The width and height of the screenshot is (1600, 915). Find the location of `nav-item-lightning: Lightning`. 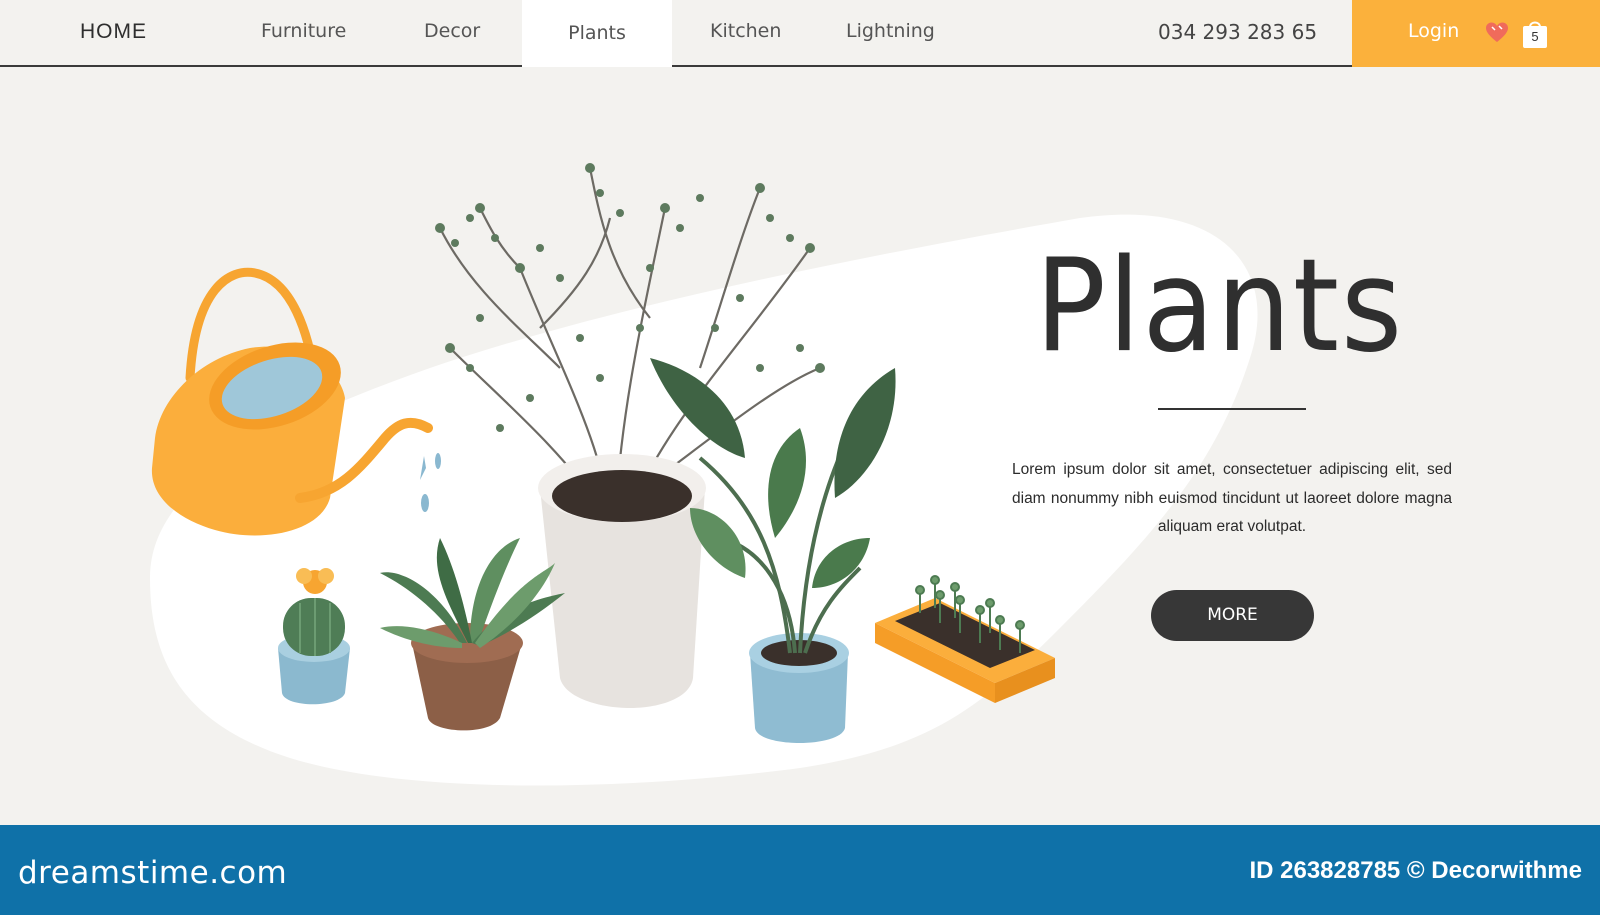

nav-item-lightning: Lightning is located at coordinates (890, 31).